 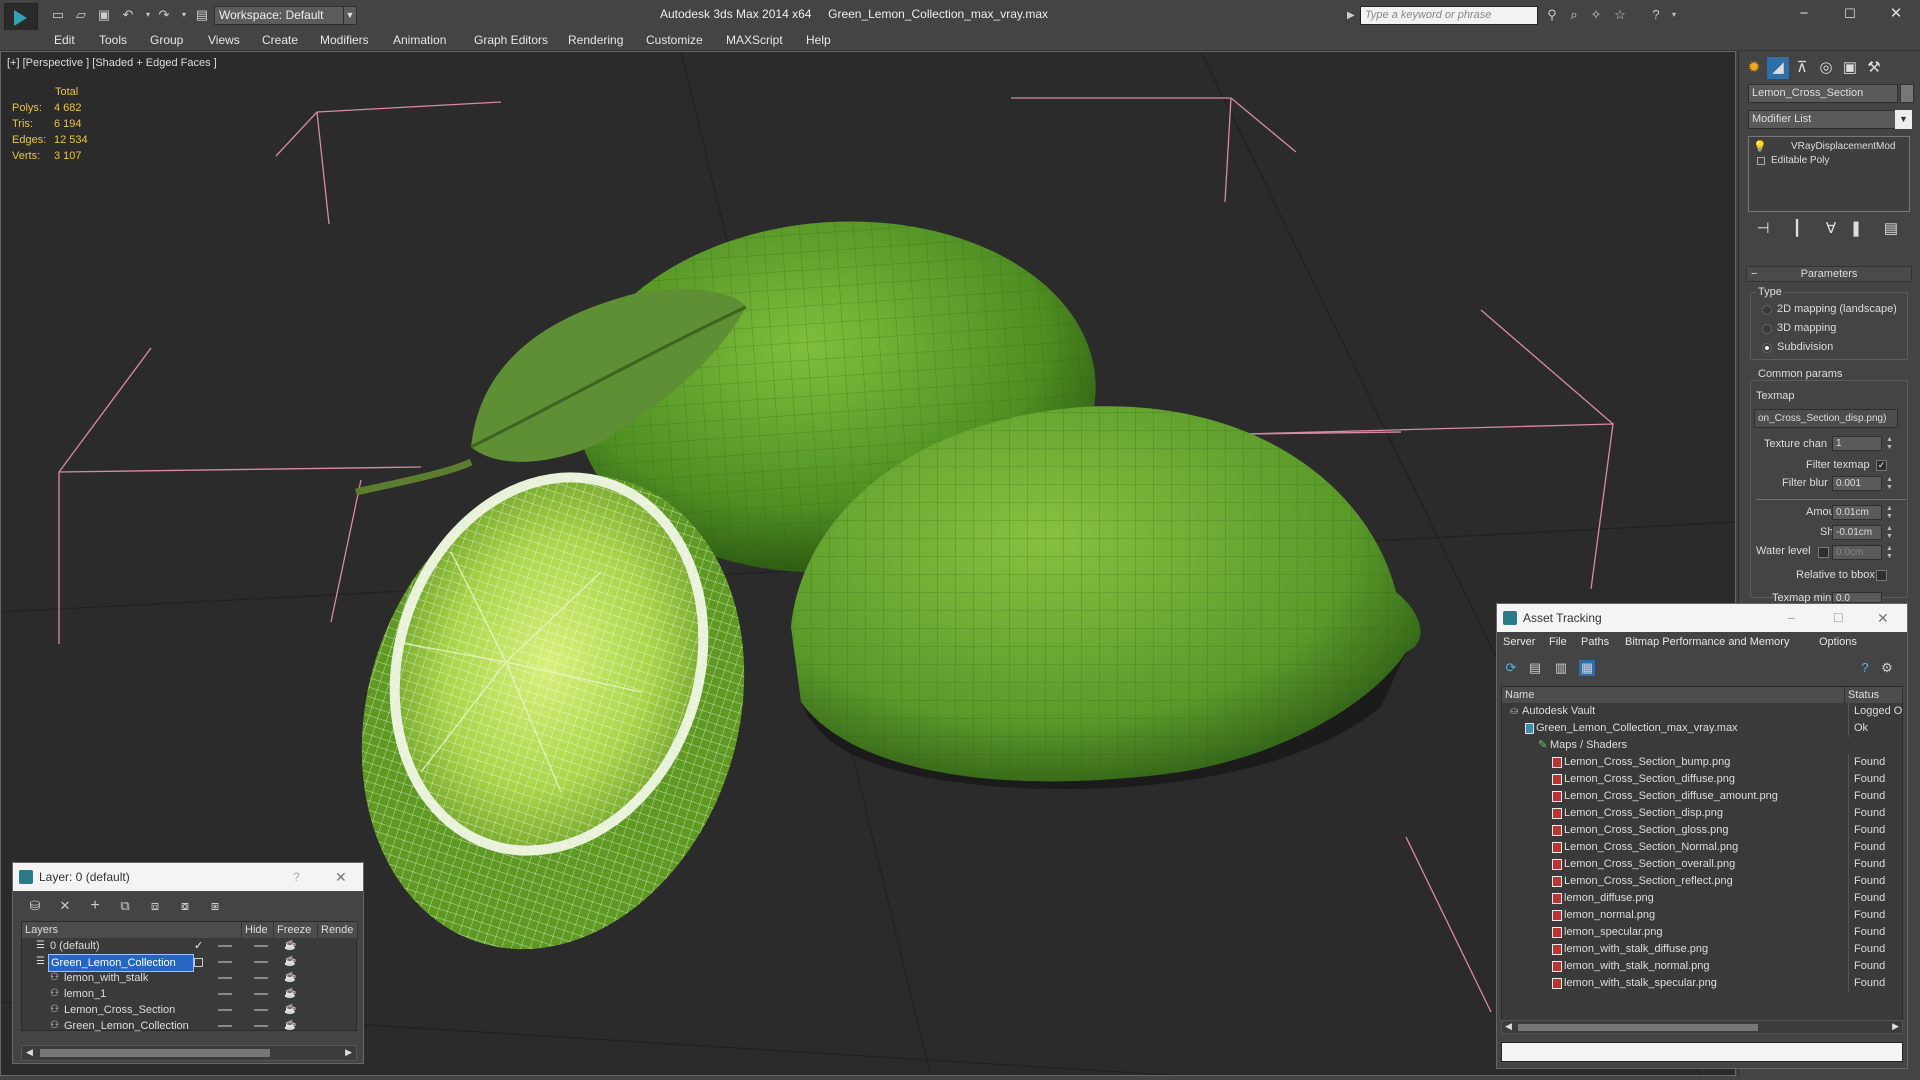 What do you see at coordinates (1707, 642) in the screenshot?
I see `asset-menu-bitmap-performance: Bitmap Performance and Memory` at bounding box center [1707, 642].